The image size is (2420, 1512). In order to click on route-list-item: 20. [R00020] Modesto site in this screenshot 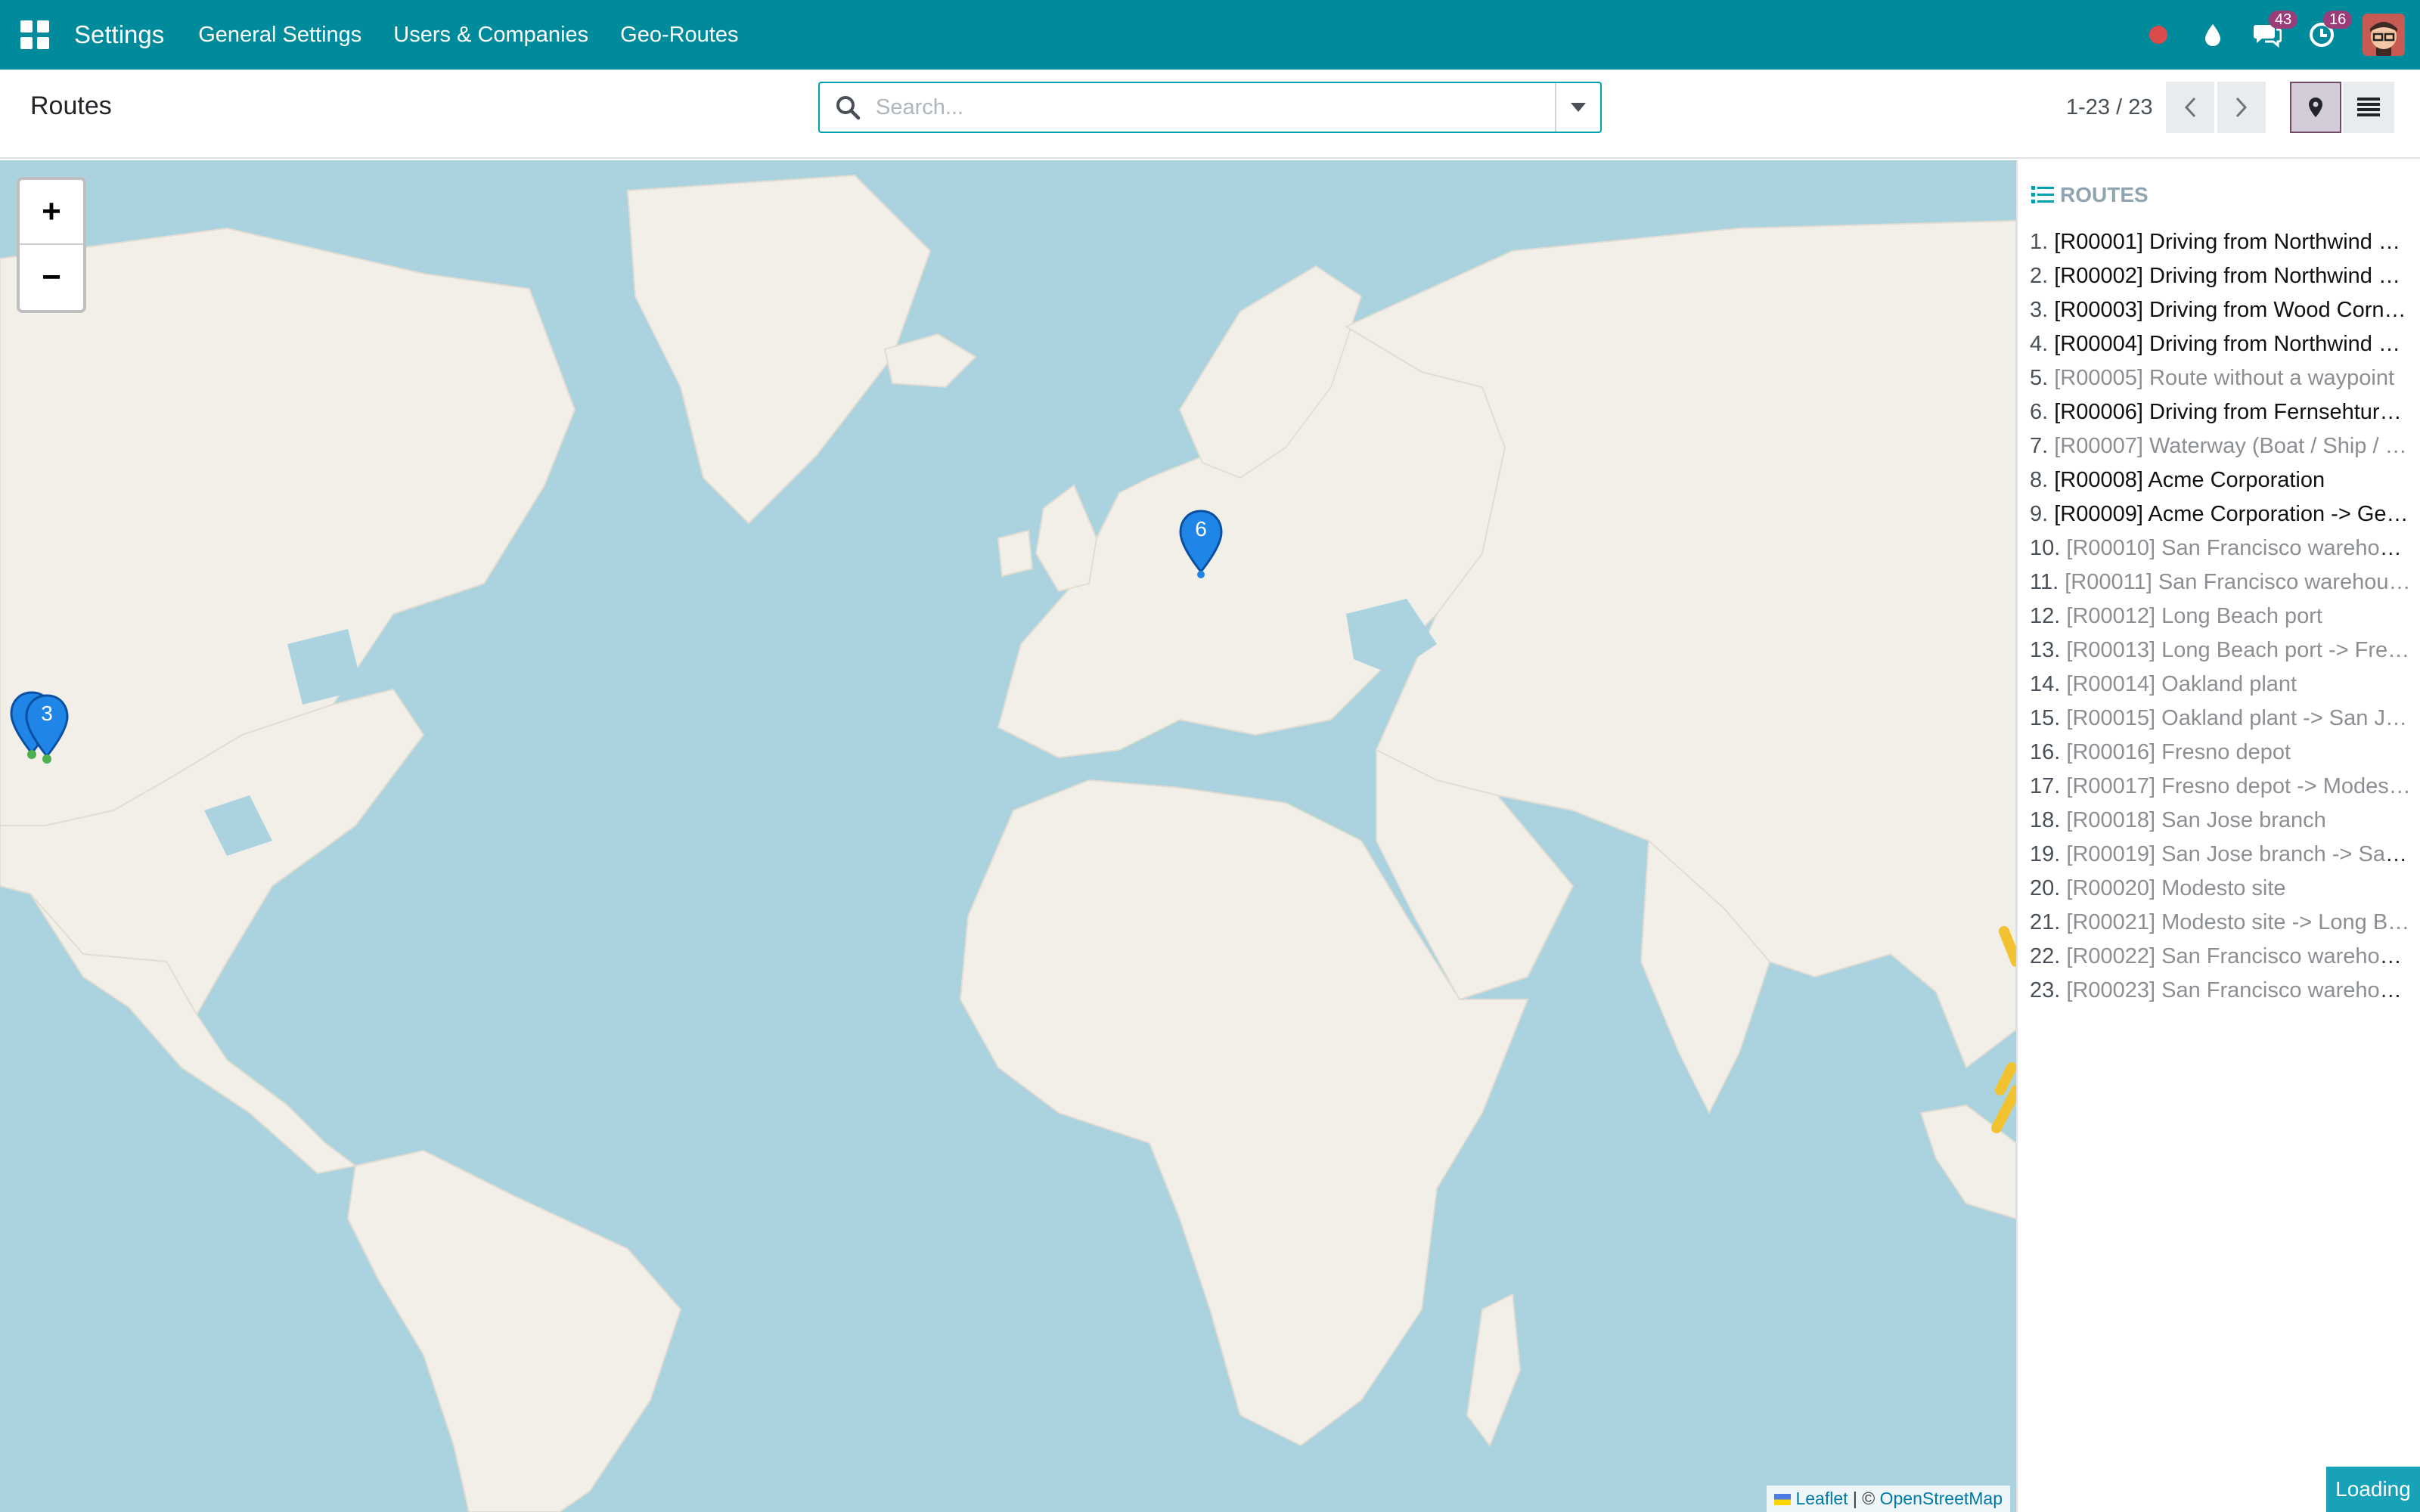, I will do `click(2221, 889)`.